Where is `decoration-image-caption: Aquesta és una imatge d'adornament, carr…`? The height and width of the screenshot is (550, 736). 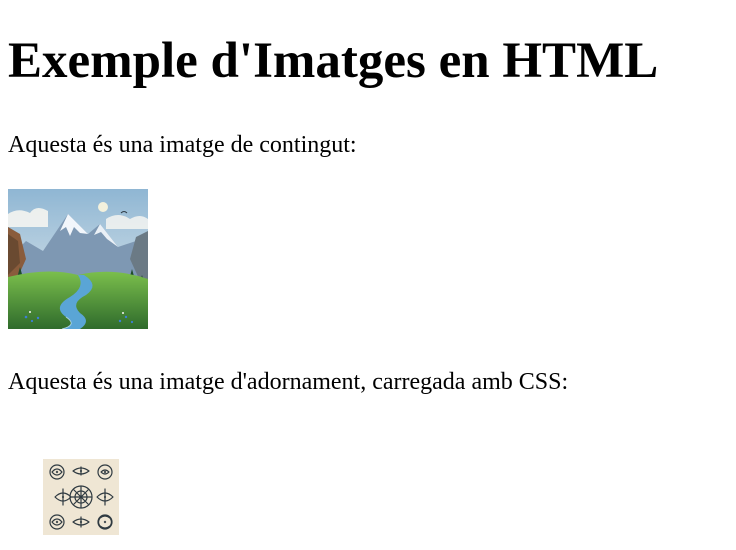 decoration-image-caption: Aquesta és una imatge d'adornament, carr… is located at coordinates (288, 382).